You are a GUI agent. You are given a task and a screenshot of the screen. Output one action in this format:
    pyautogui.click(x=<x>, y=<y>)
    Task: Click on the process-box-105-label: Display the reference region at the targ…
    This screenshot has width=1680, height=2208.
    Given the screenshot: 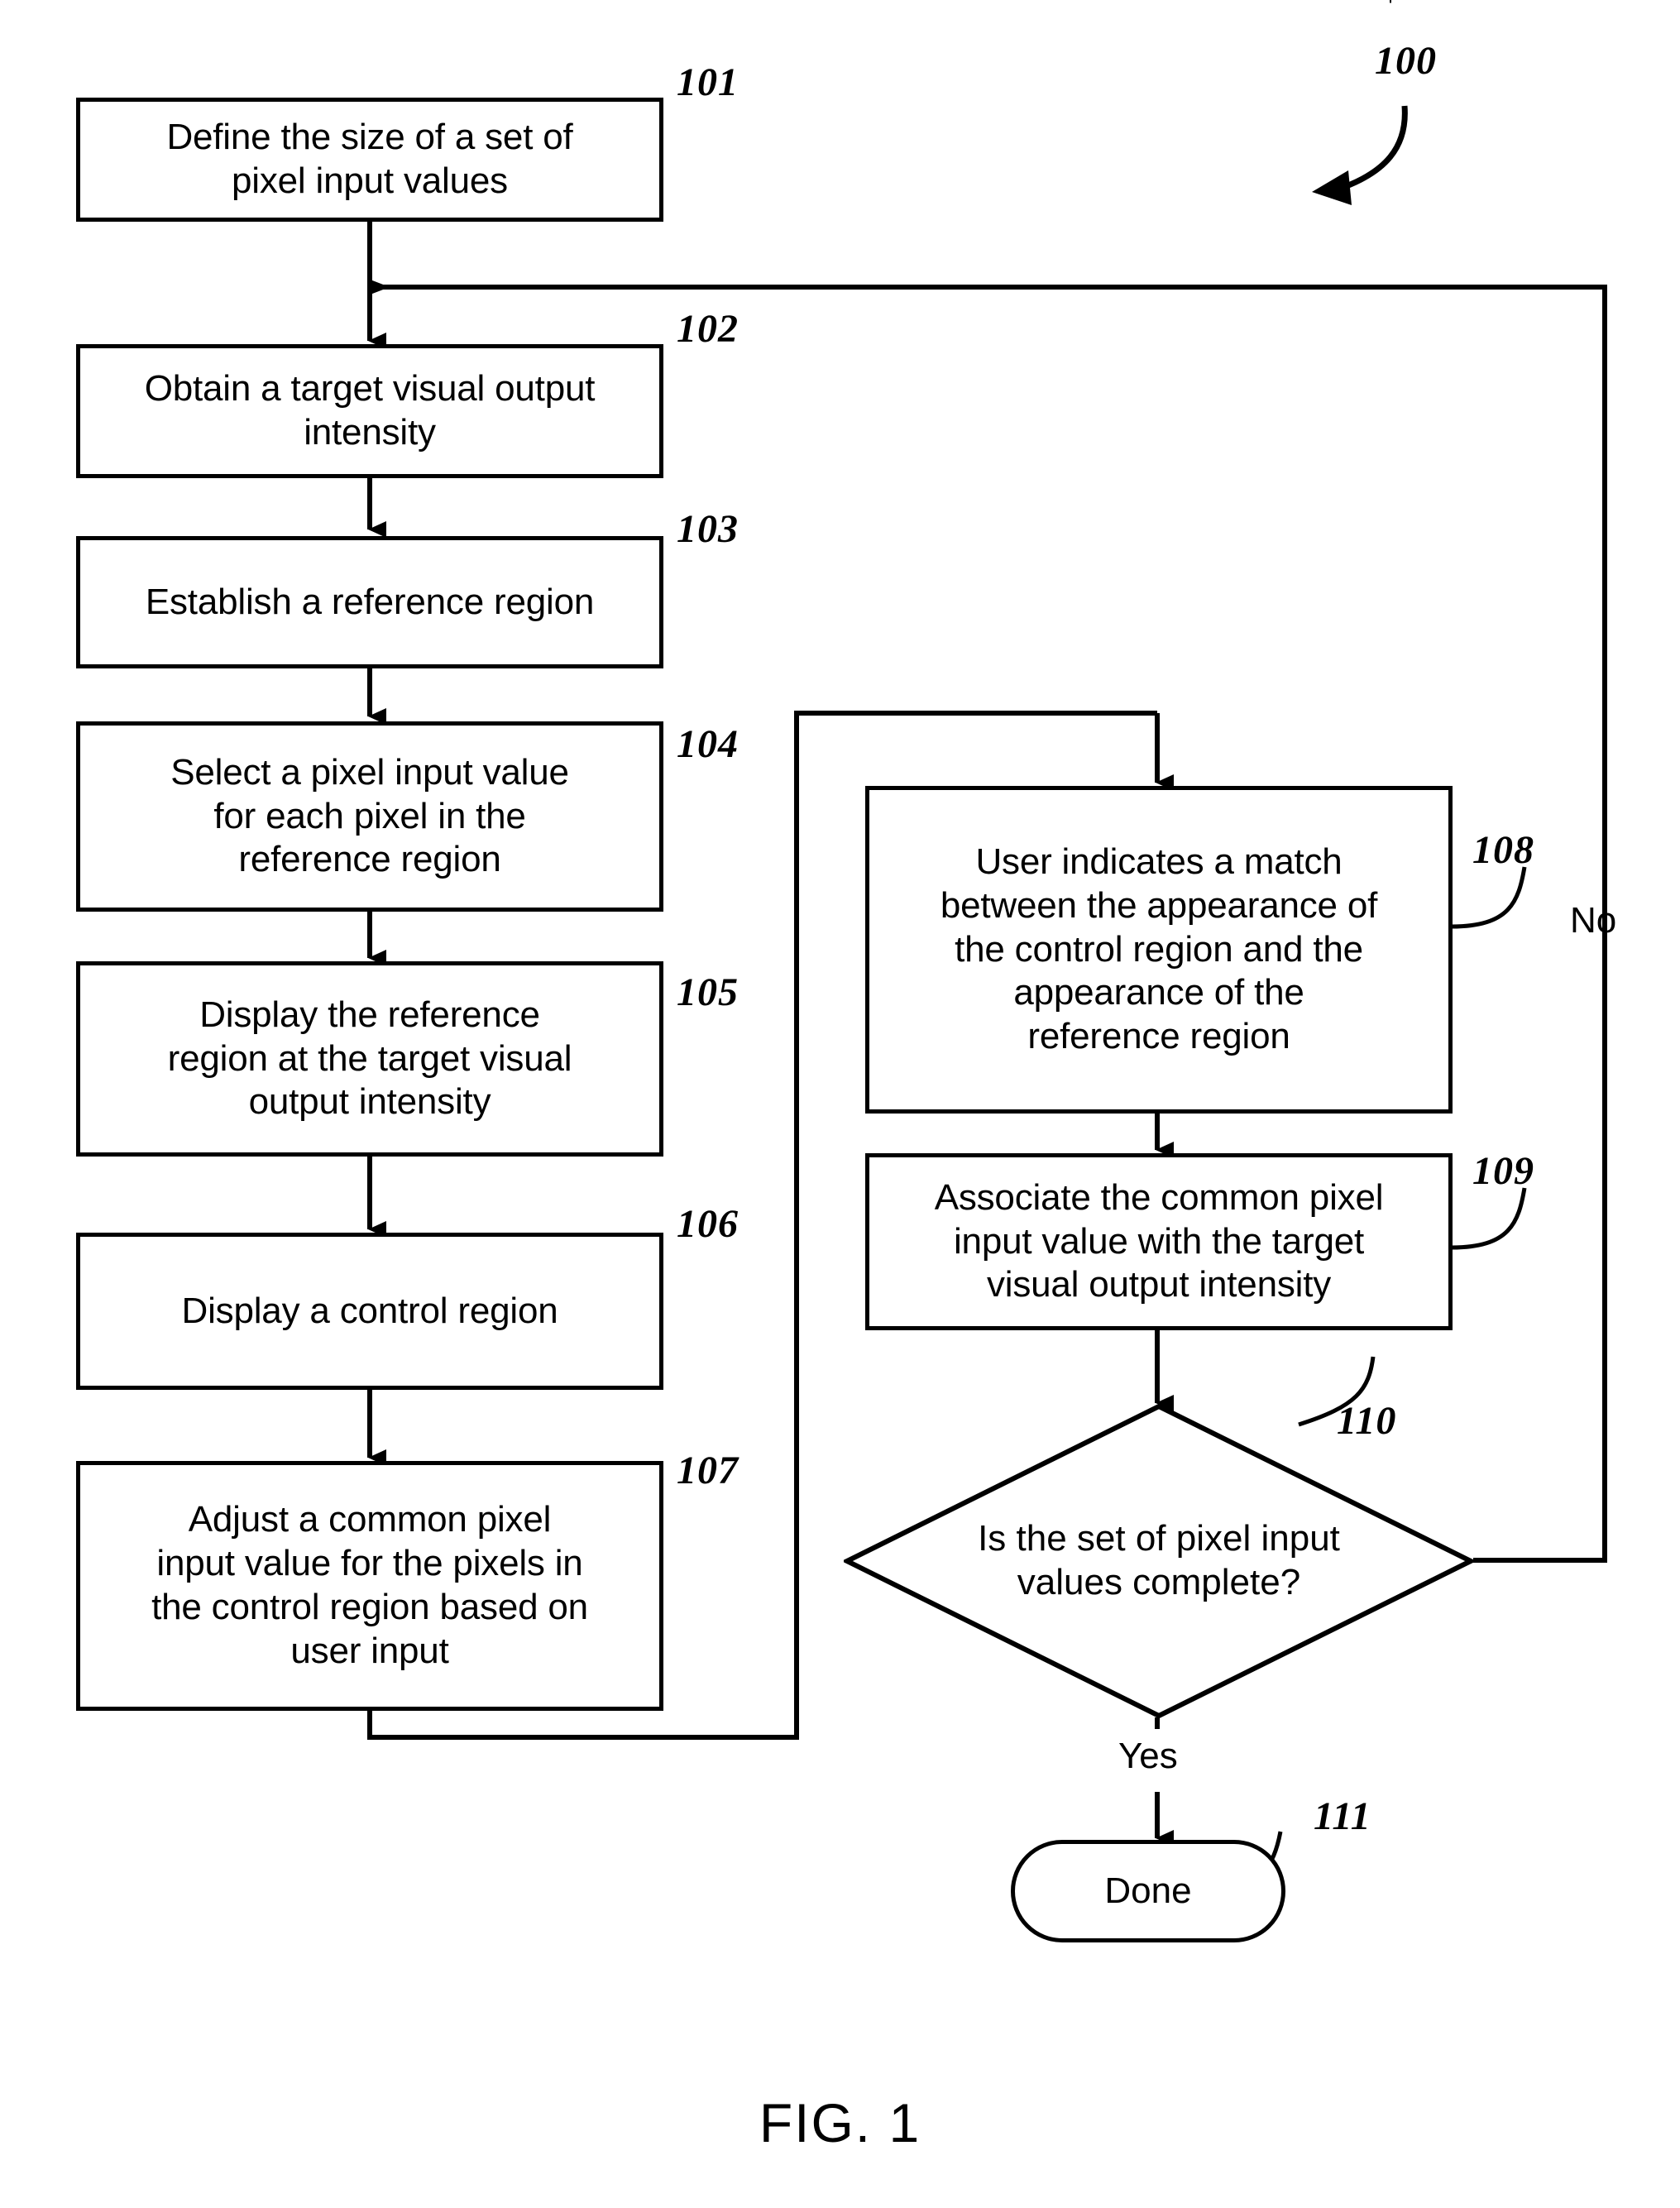 What is the action you would take?
    pyautogui.click(x=369, y=1058)
    